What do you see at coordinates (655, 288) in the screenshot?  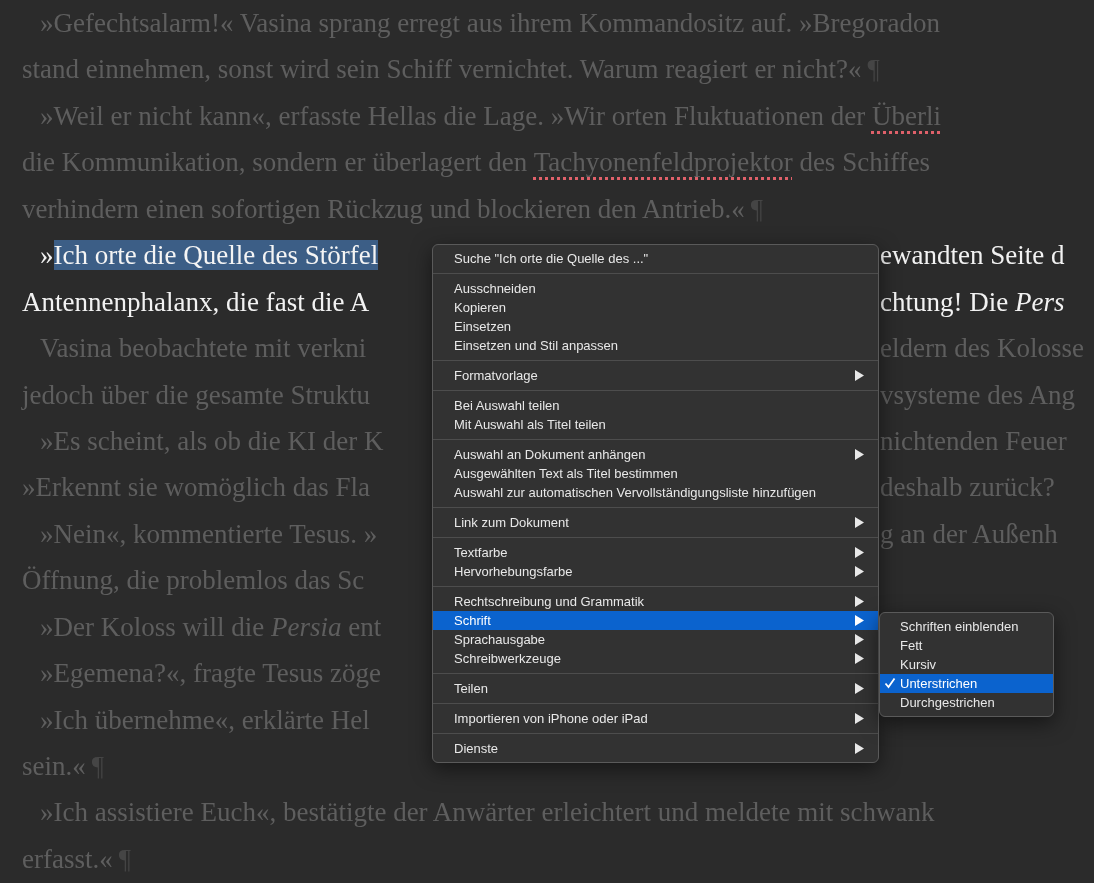 I see `menu-item: Ausschneiden` at bounding box center [655, 288].